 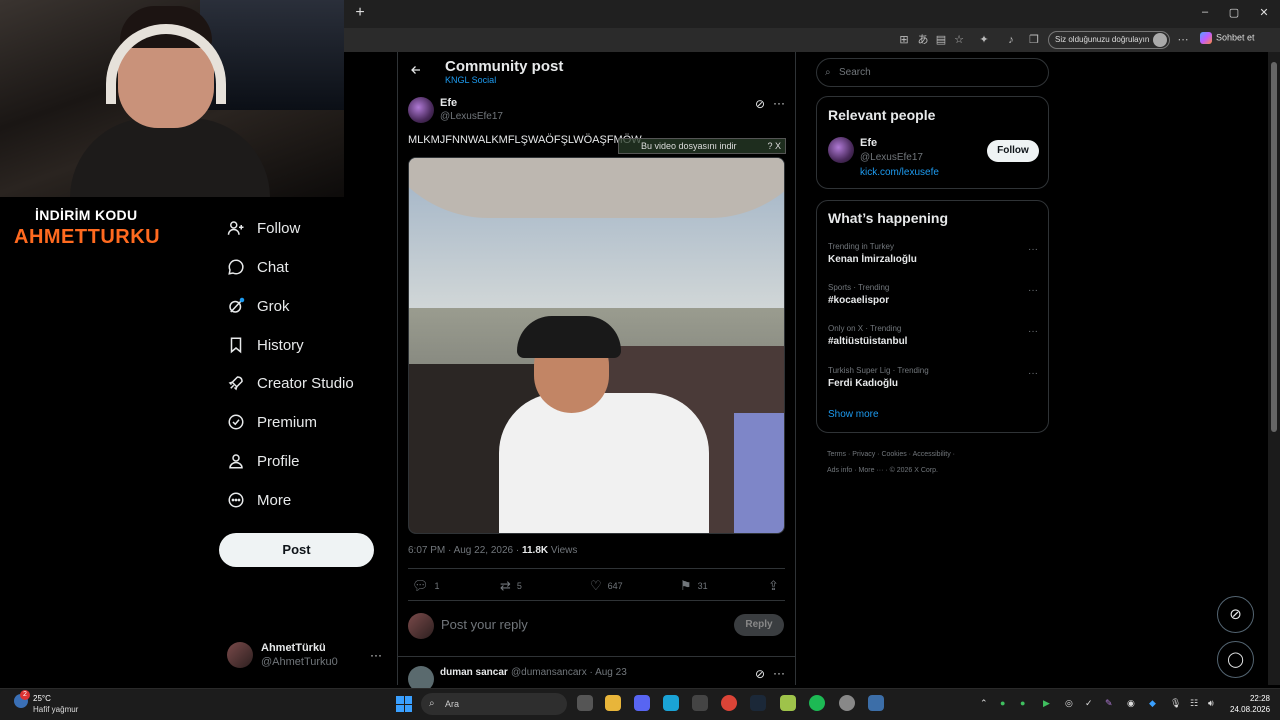 What do you see at coordinates (1109, 703) in the screenshot?
I see `tray-app-icon: ✎` at bounding box center [1109, 703].